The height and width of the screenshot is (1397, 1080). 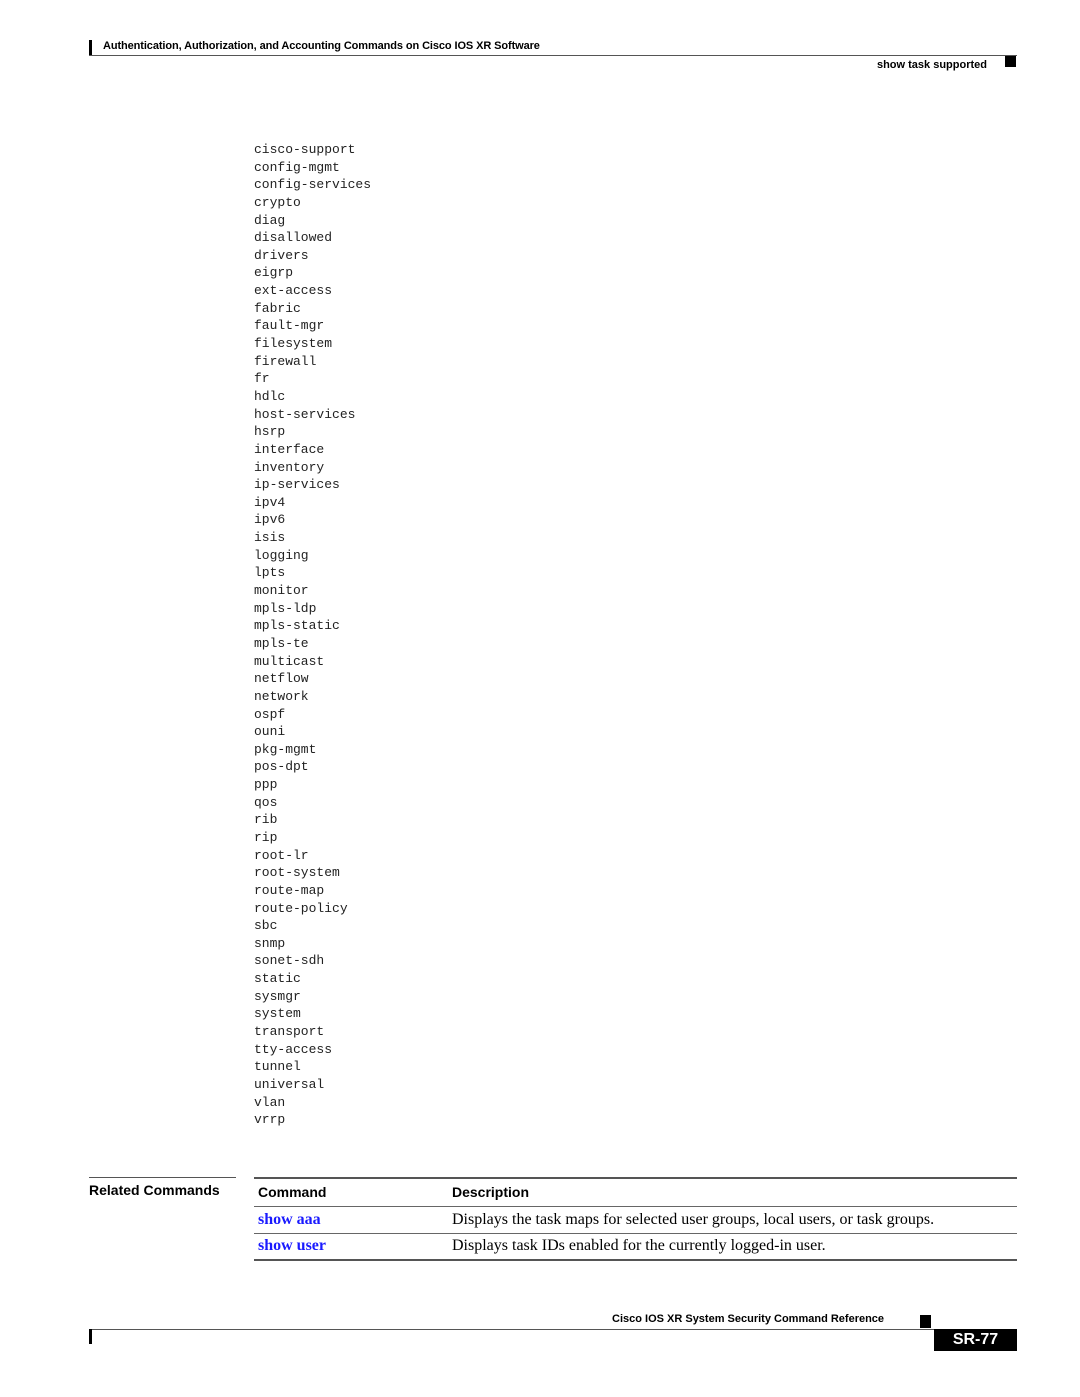 What do you see at coordinates (289, 449) in the screenshot?
I see `task-id-item: interface` at bounding box center [289, 449].